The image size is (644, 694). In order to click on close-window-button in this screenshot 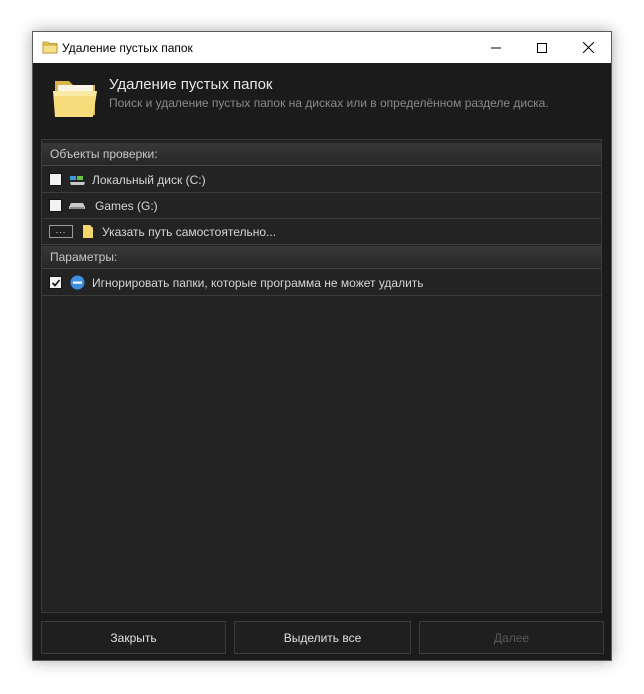, I will do `click(588, 47)`.